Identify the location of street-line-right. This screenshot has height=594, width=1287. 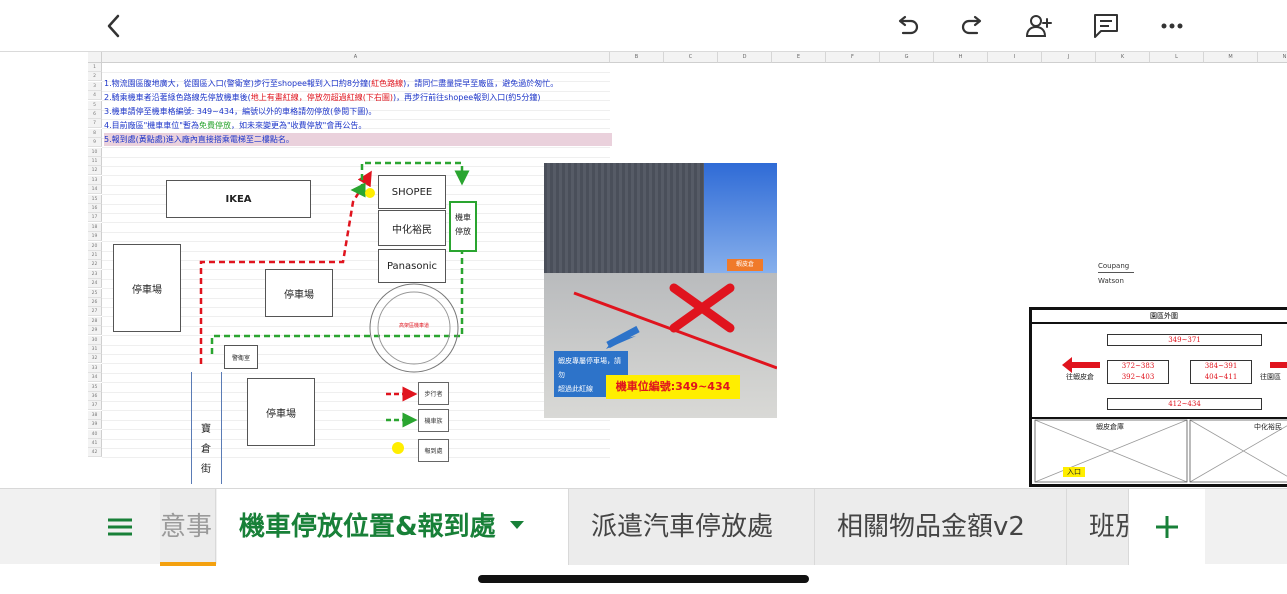
(221, 428).